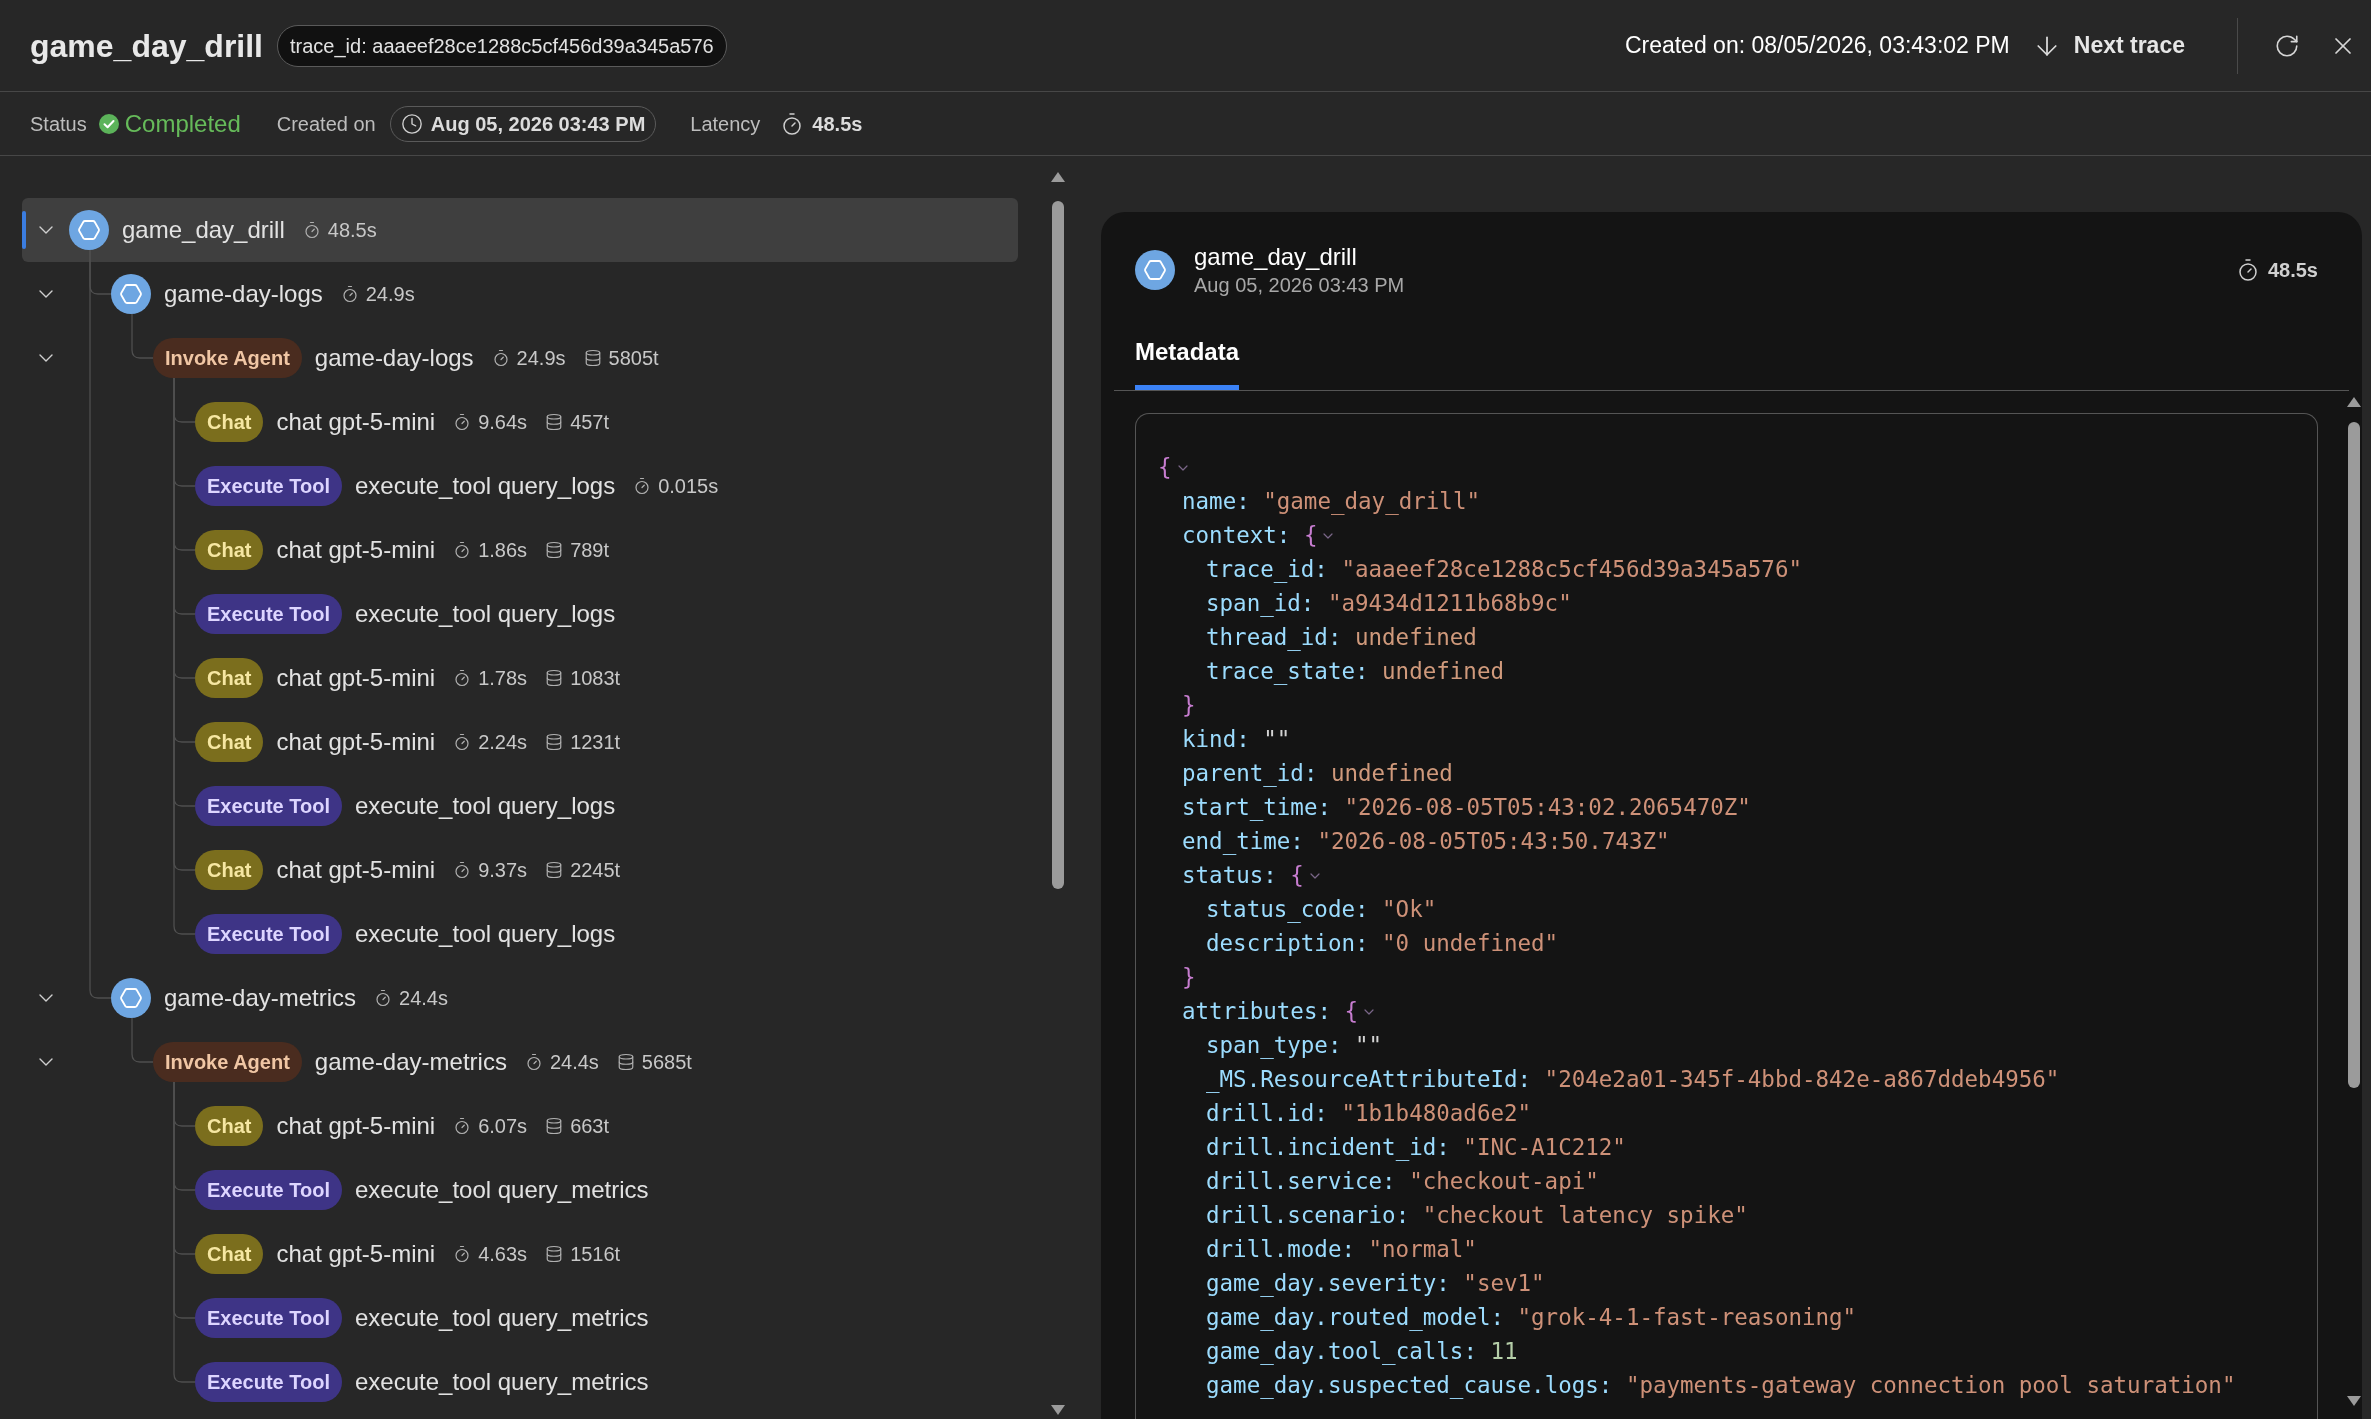 The image size is (2371, 1419). I want to click on created-date: Aug 05, 2026 03:43 PM, so click(538, 124).